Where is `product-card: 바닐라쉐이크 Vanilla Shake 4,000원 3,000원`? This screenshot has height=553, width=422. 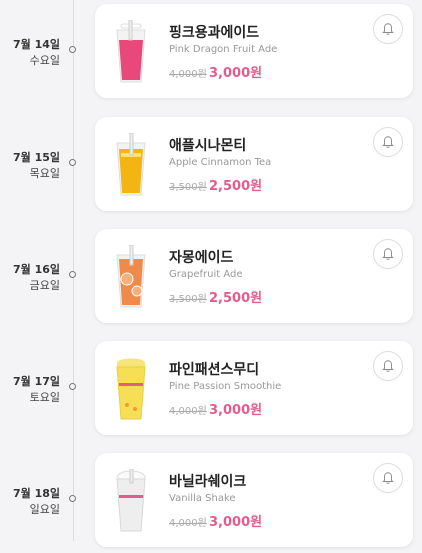 product-card: 바닐라쉐이크 Vanilla Shake 4,000원 3,000원 is located at coordinates (254, 500).